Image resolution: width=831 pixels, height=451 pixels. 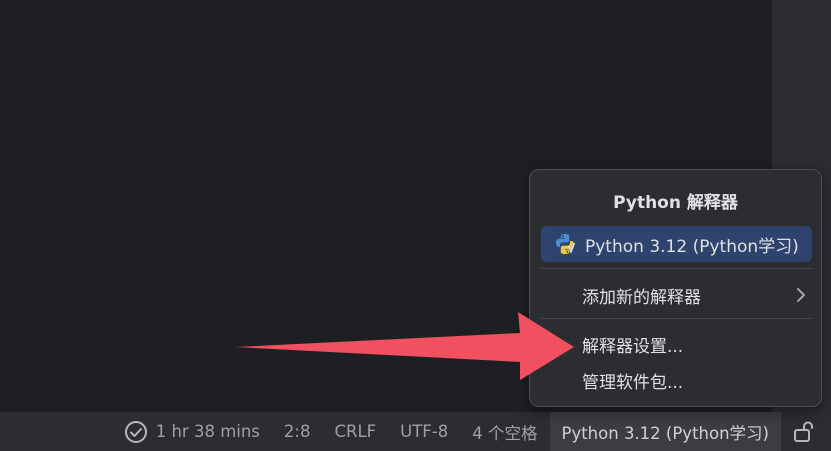 What do you see at coordinates (801, 297) in the screenshot?
I see `chevron-right-icon` at bounding box center [801, 297].